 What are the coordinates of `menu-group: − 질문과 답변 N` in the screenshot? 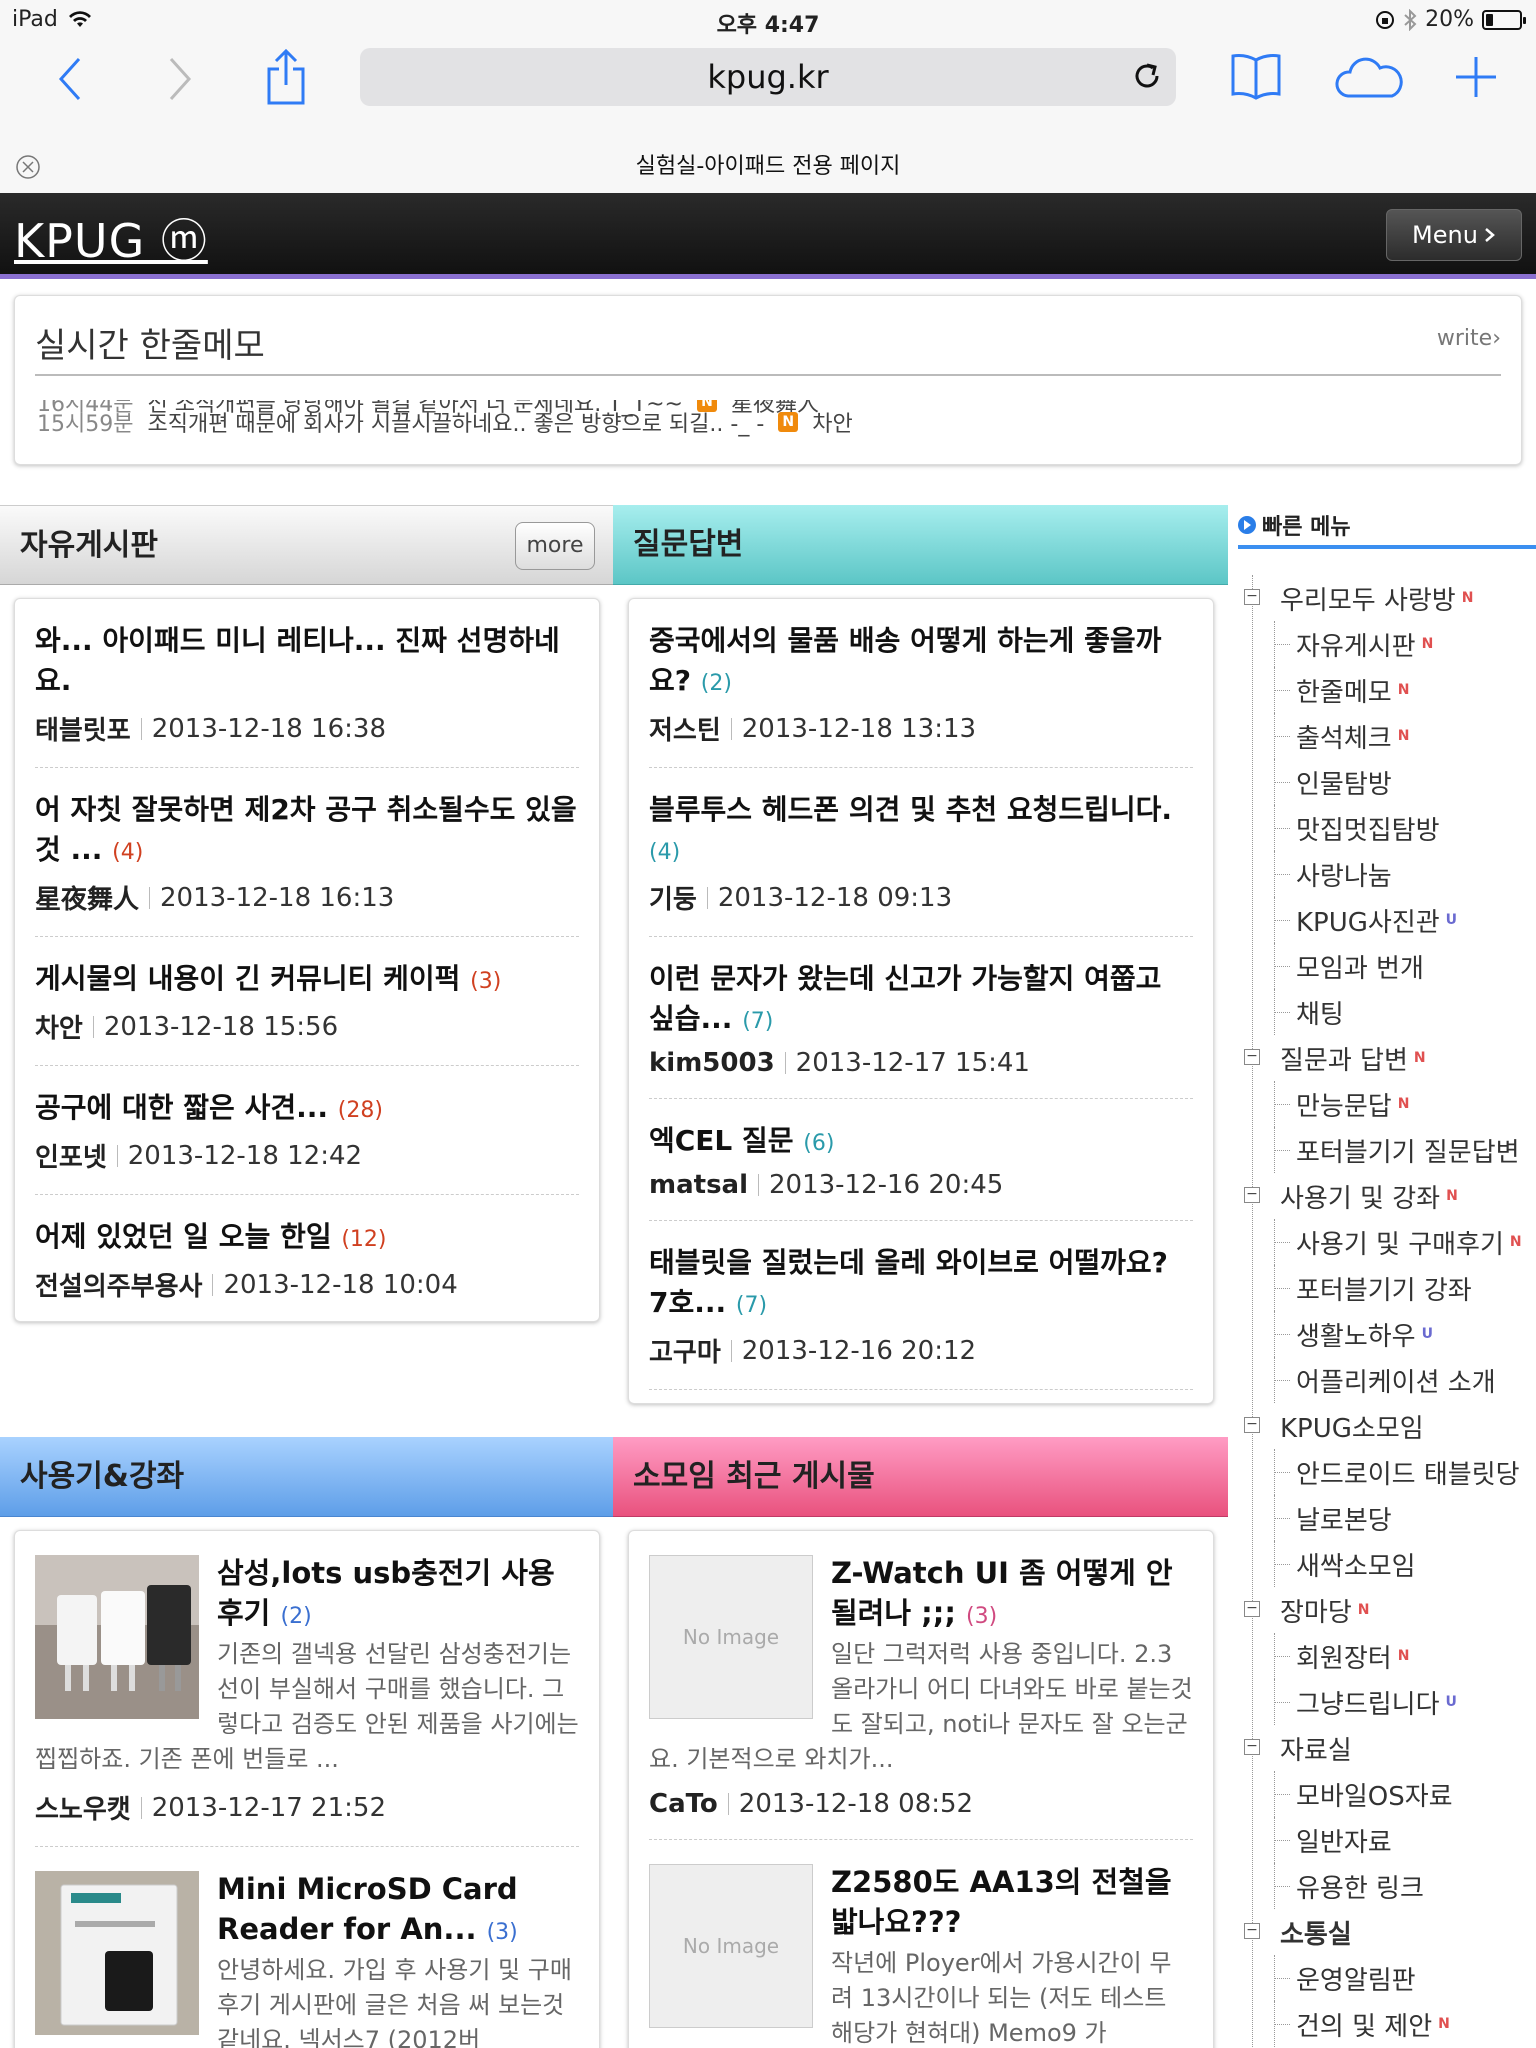 It's located at (1387, 1058).